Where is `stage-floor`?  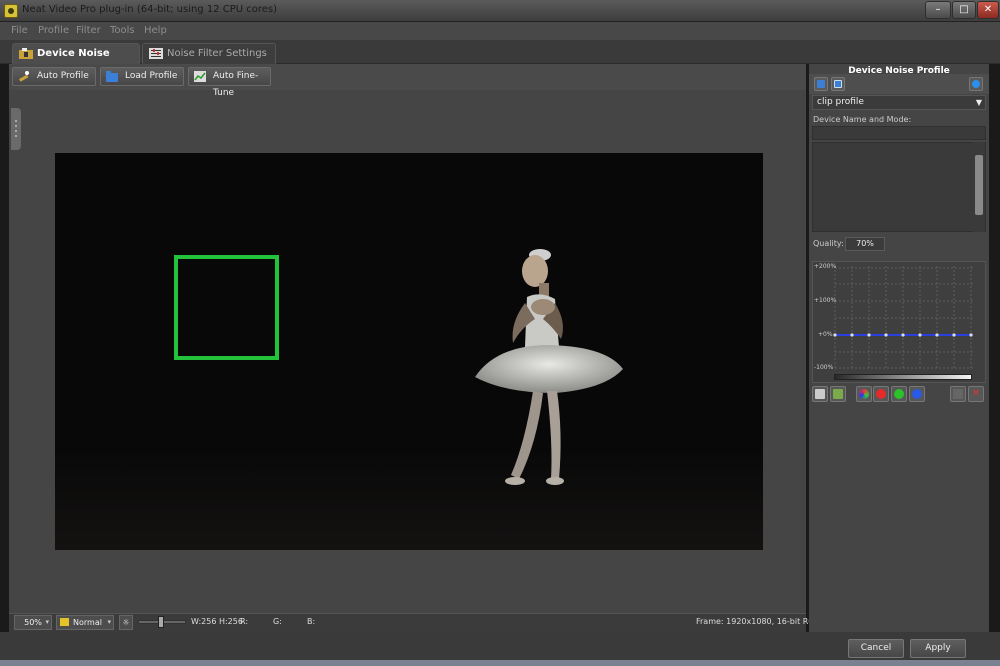
stage-floor is located at coordinates (409, 501).